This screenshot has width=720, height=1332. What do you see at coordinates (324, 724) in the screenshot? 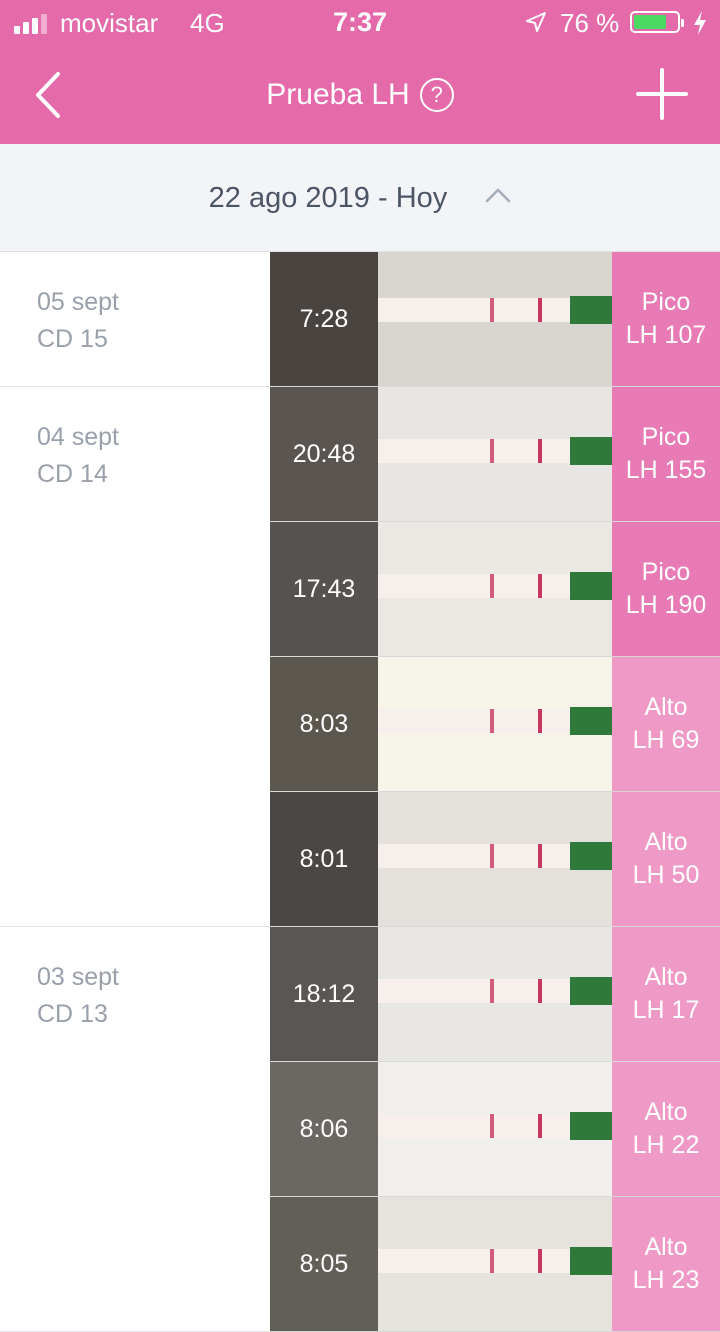
I see `test-time: 8:03` at bounding box center [324, 724].